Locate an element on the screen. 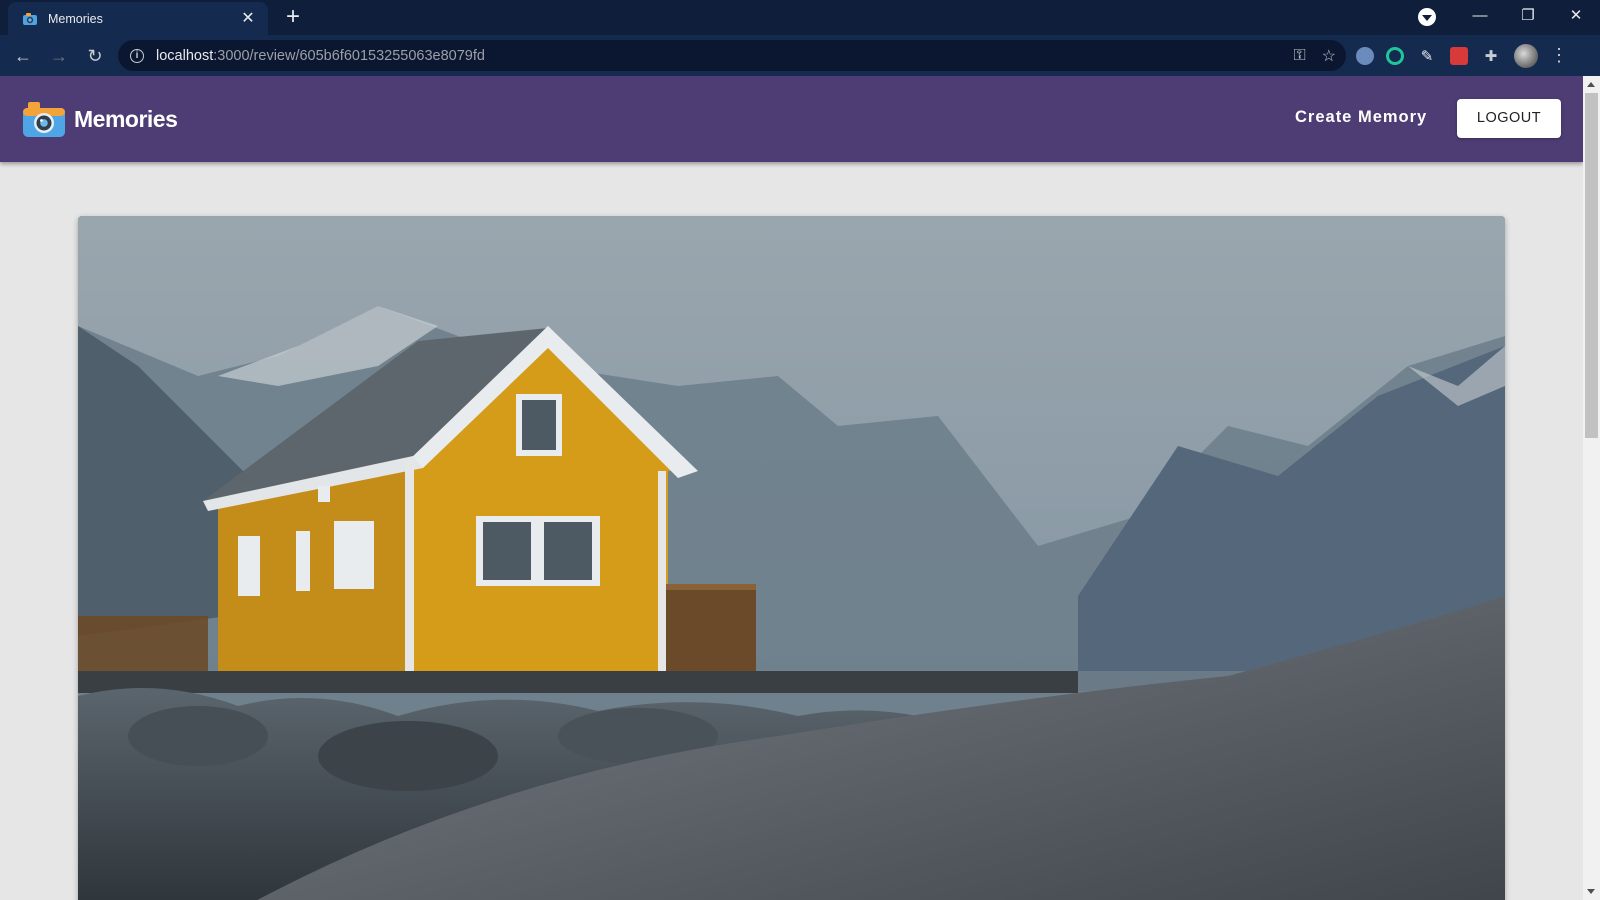 This screenshot has height=900, width=1600. browser-tab: Memories ✕ is located at coordinates (138, 18).